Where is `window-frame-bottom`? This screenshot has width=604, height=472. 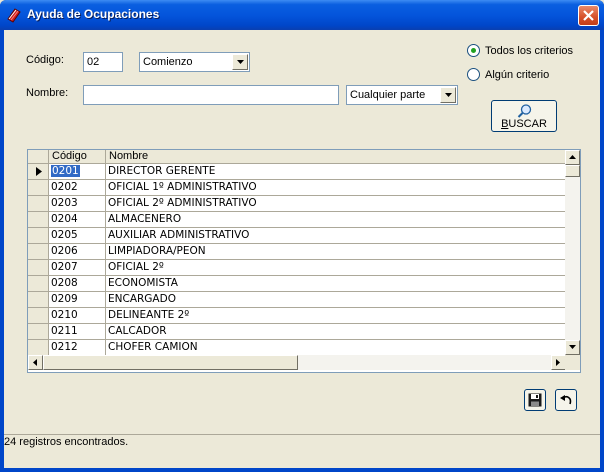 window-frame-bottom is located at coordinates (302, 470).